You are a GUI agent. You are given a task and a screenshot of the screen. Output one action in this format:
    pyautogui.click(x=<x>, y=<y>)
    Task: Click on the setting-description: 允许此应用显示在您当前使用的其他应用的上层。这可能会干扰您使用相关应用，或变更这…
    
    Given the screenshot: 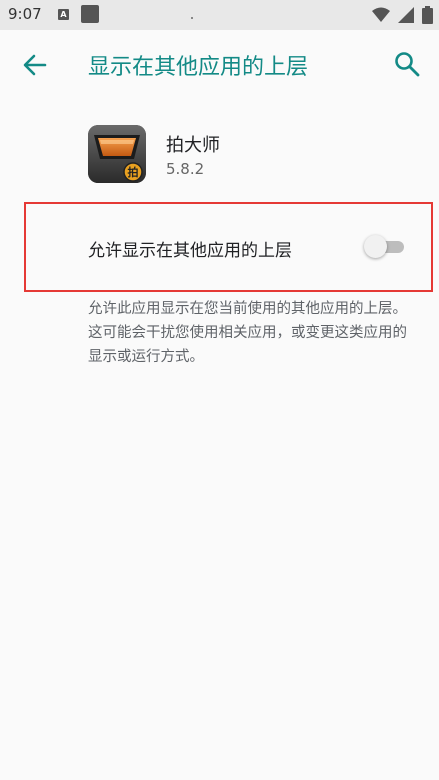 What is the action you would take?
    pyautogui.click(x=247, y=333)
    